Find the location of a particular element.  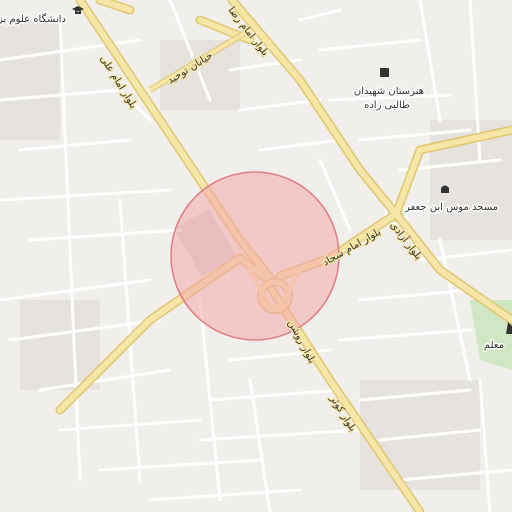

search-radius-circle is located at coordinates (255, 256).